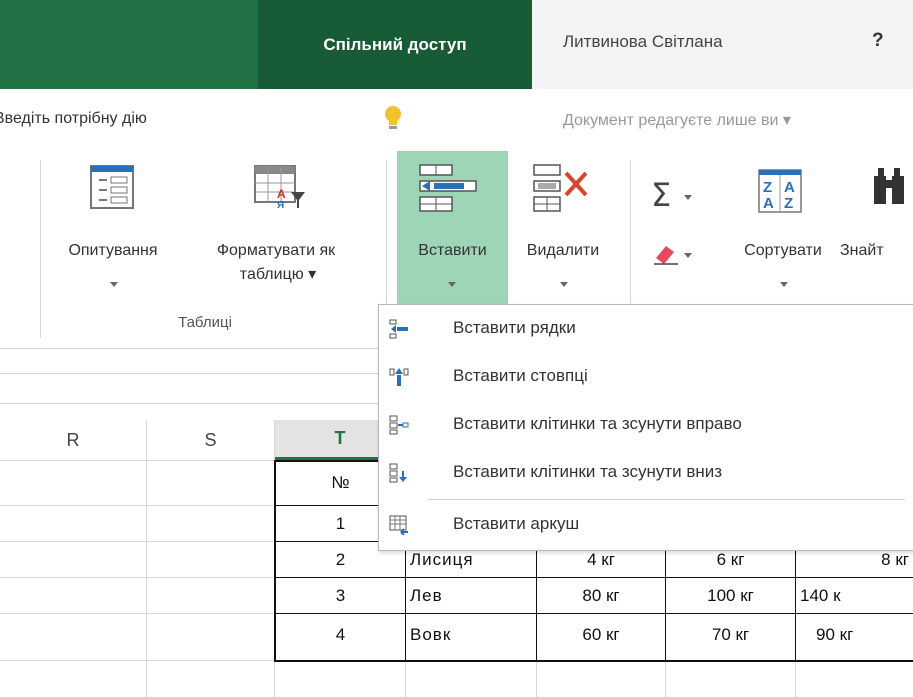 The height and width of the screenshot is (697, 913). Describe the element at coordinates (560, 188) in the screenshot. I see `delete-cells-icon` at that location.